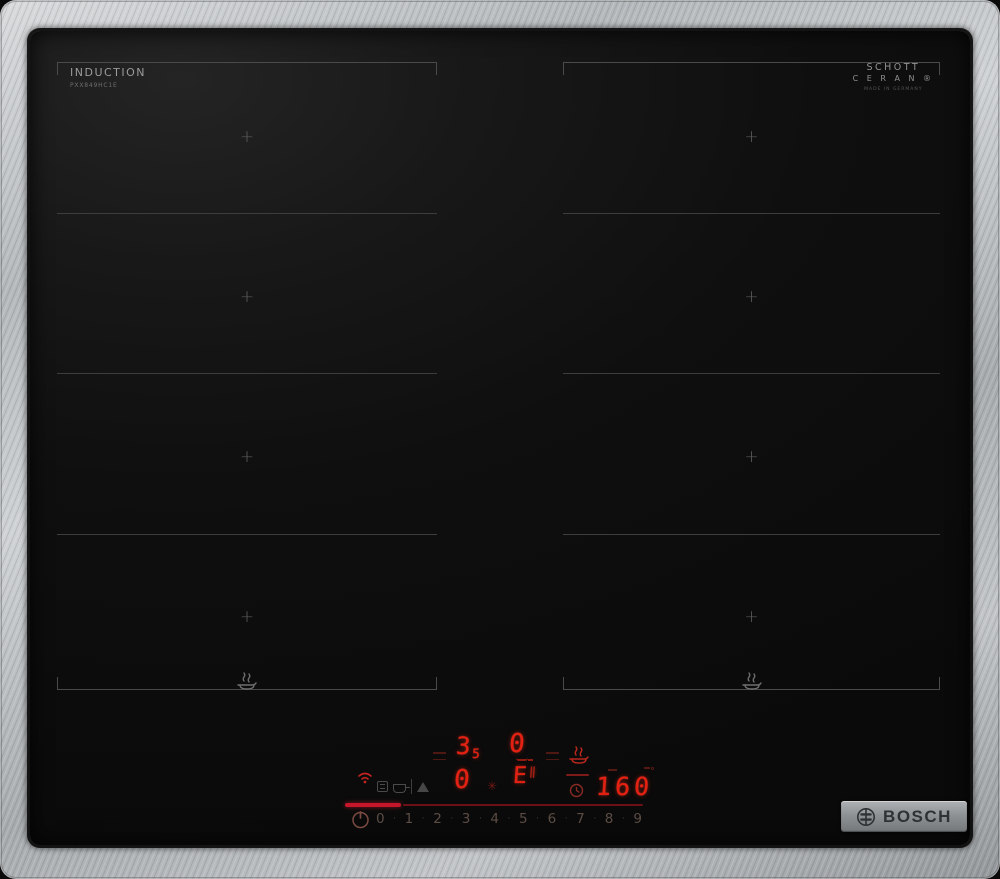  Describe the element at coordinates (579, 755) in the screenshot. I see `frying-sensor-icon` at that location.